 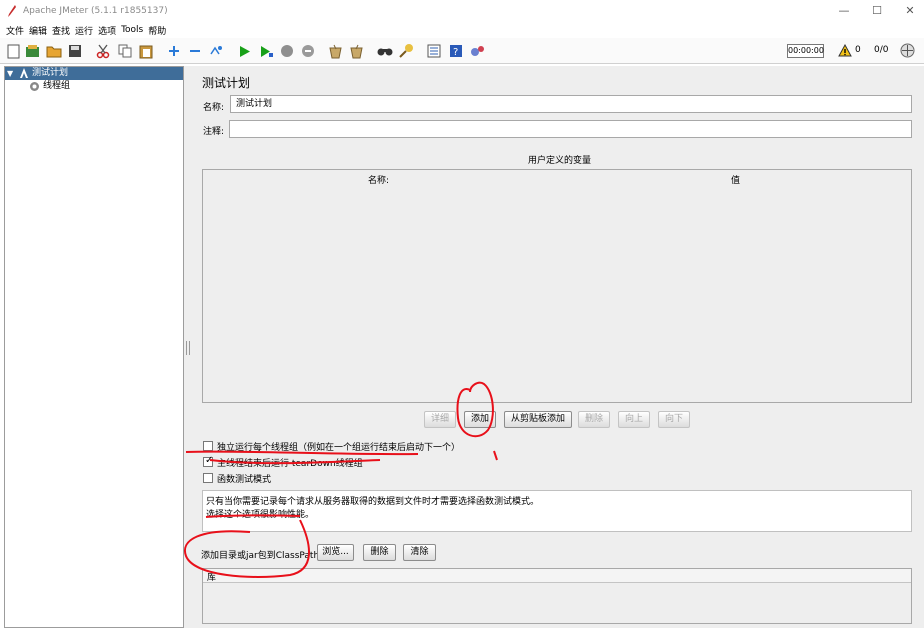 What do you see at coordinates (260, 556) in the screenshot?
I see `classpath-label: 添加目录或jar包到ClassPath` at bounding box center [260, 556].